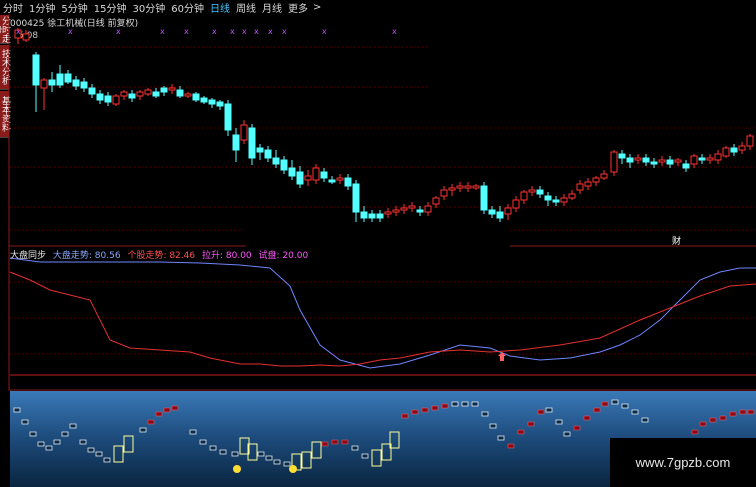 The width and height of the screenshot is (756, 487). What do you see at coordinates (683, 462) in the screenshot?
I see `watermark-text: www.7gpzb.com` at bounding box center [683, 462].